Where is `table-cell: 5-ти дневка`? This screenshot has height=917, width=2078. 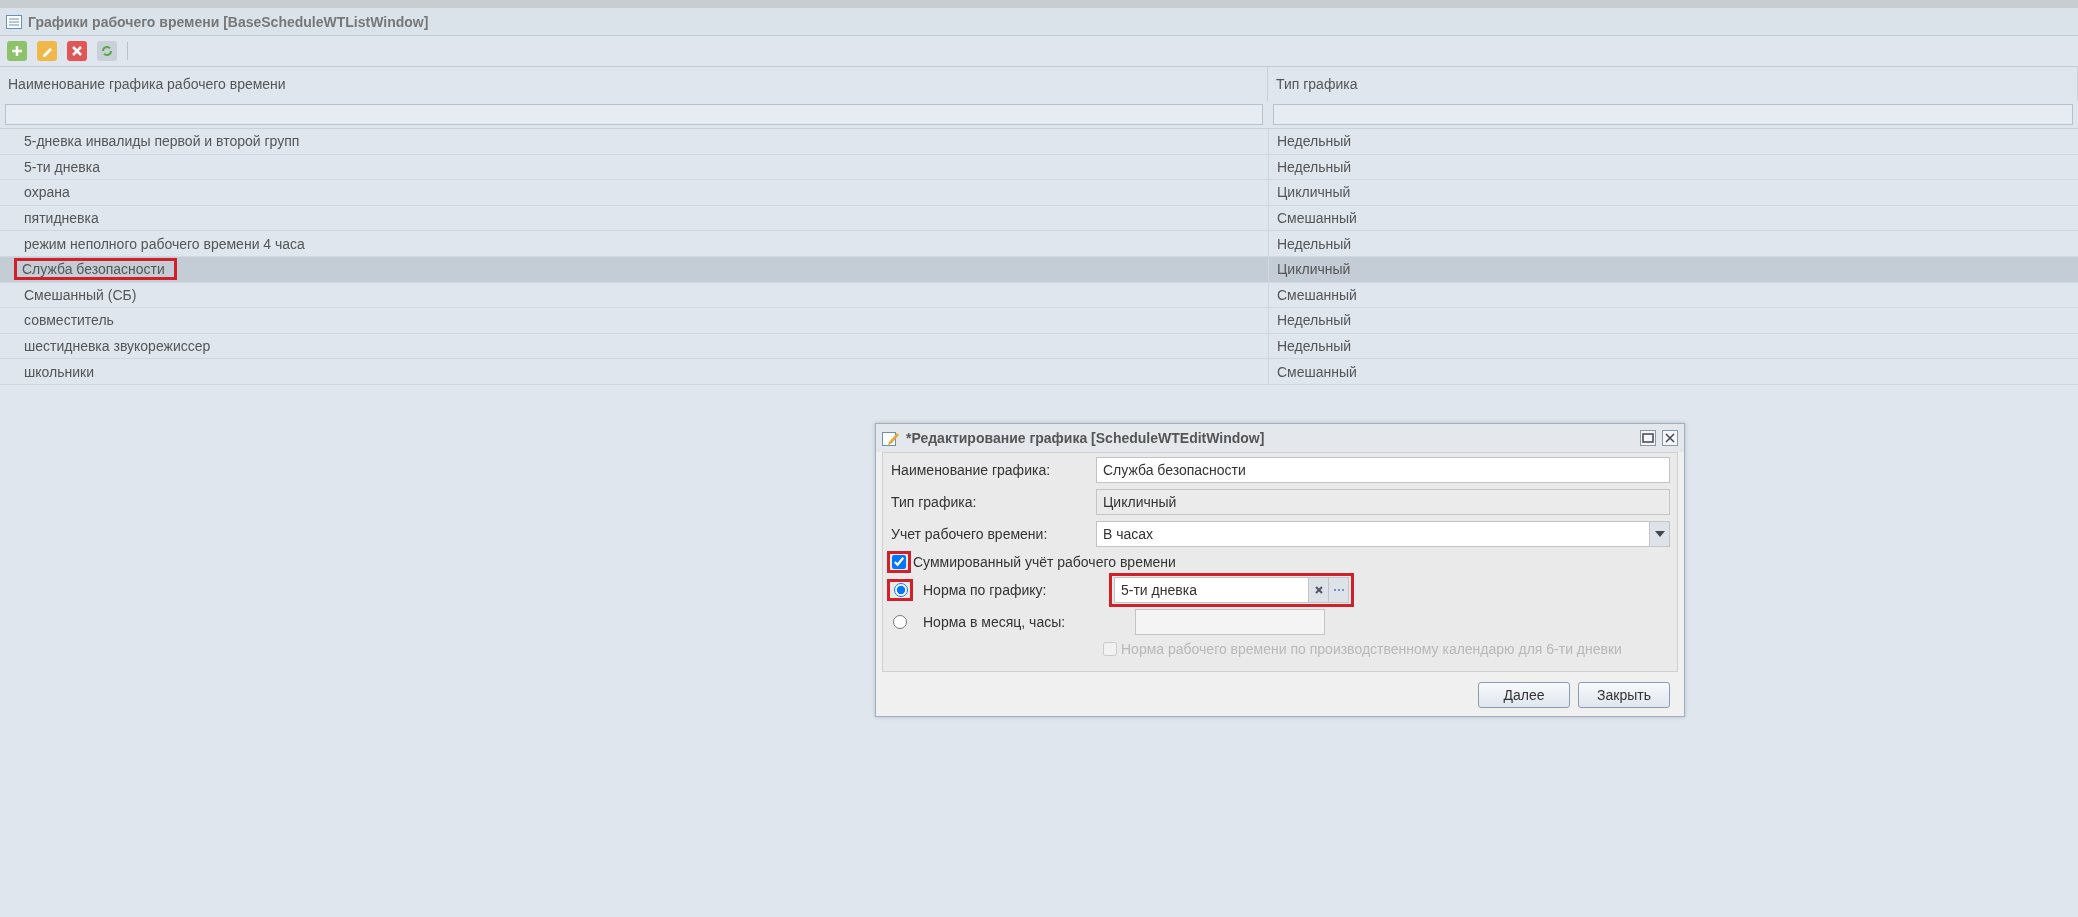
table-cell: 5-ти дневка is located at coordinates (62, 166).